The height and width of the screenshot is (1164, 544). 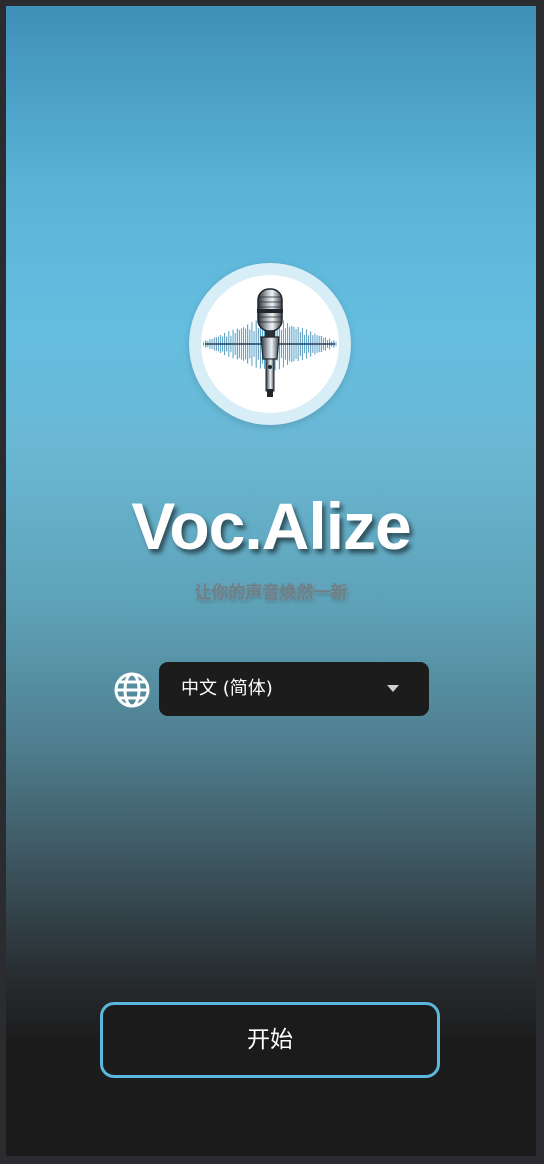 What do you see at coordinates (270, 1040) in the screenshot?
I see `start-button: 开始` at bounding box center [270, 1040].